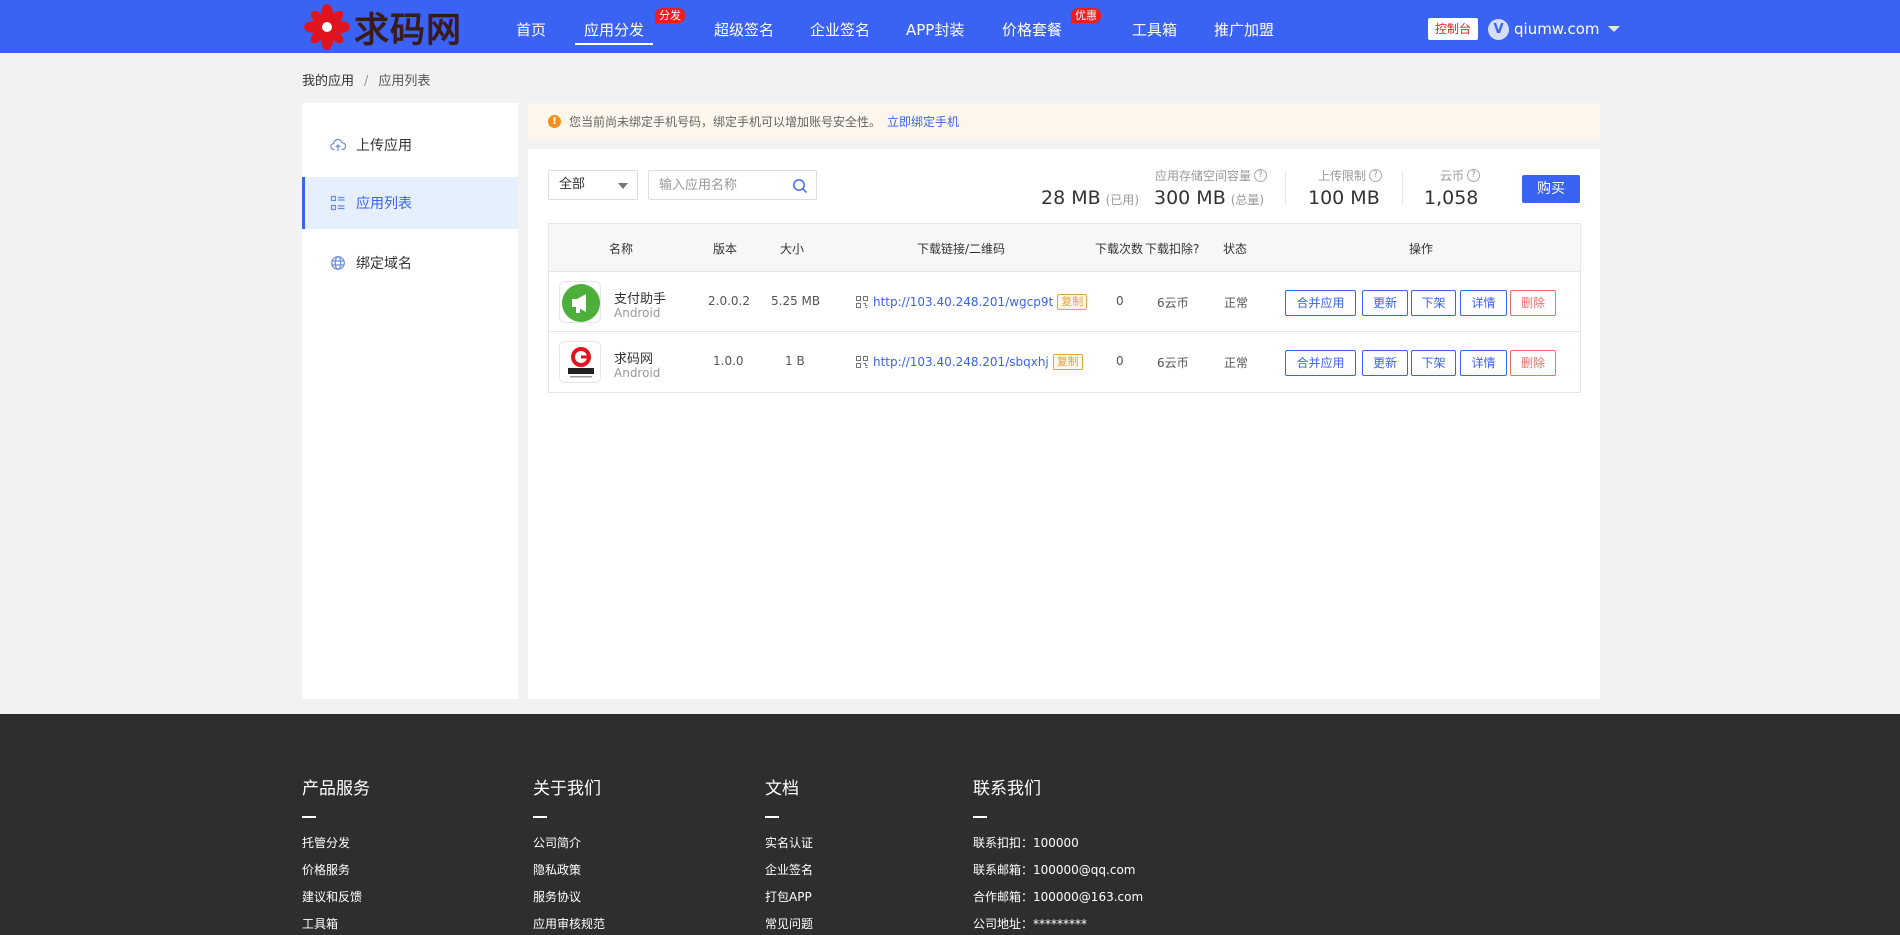 The height and width of the screenshot is (935, 1900). What do you see at coordinates (1554, 29) in the screenshot?
I see `user-menu: V qiumw.com` at bounding box center [1554, 29].